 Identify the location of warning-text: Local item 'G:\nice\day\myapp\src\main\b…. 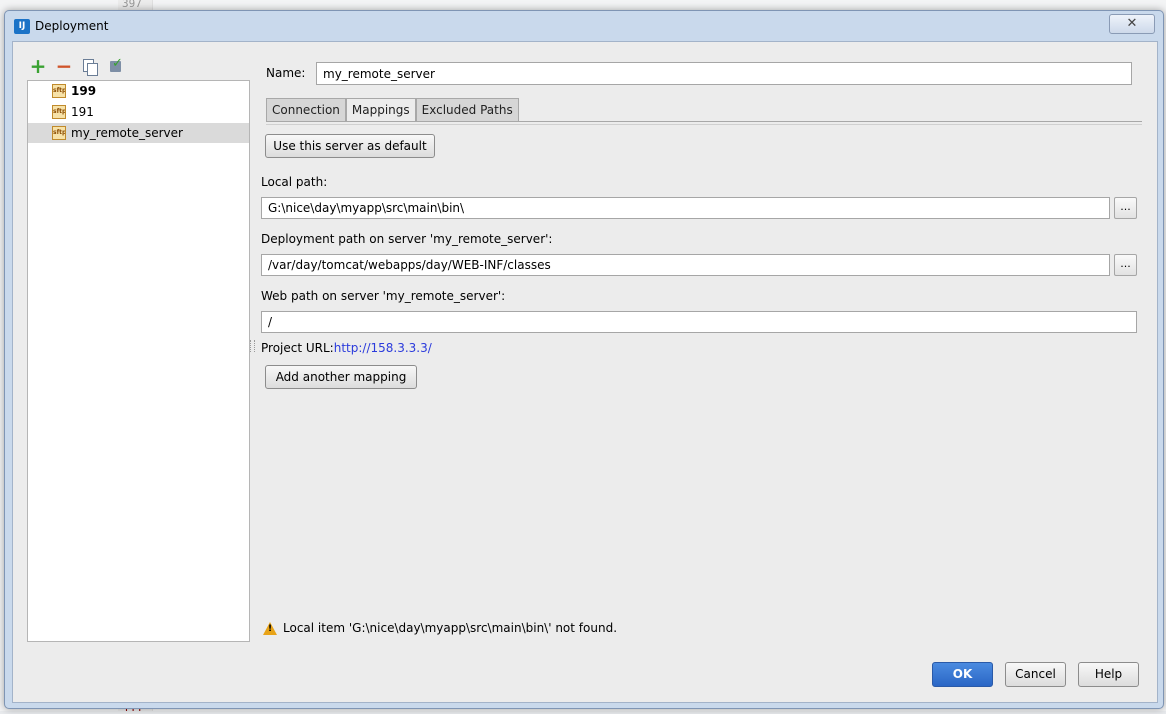
(450, 628).